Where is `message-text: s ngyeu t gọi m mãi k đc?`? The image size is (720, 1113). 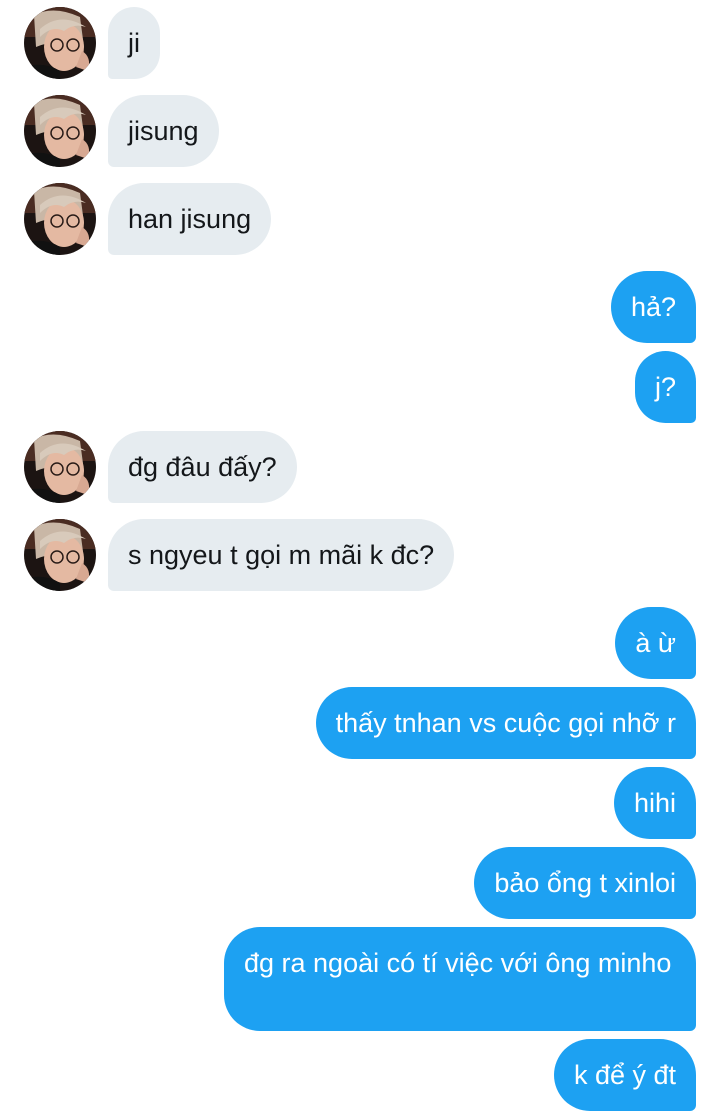 message-text: s ngyeu t gọi m mãi k đc? is located at coordinates (281, 555).